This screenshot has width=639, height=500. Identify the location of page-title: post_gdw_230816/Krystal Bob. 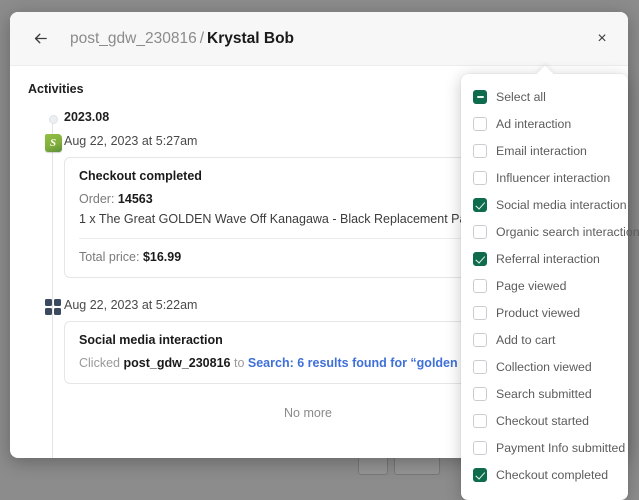
(182, 39).